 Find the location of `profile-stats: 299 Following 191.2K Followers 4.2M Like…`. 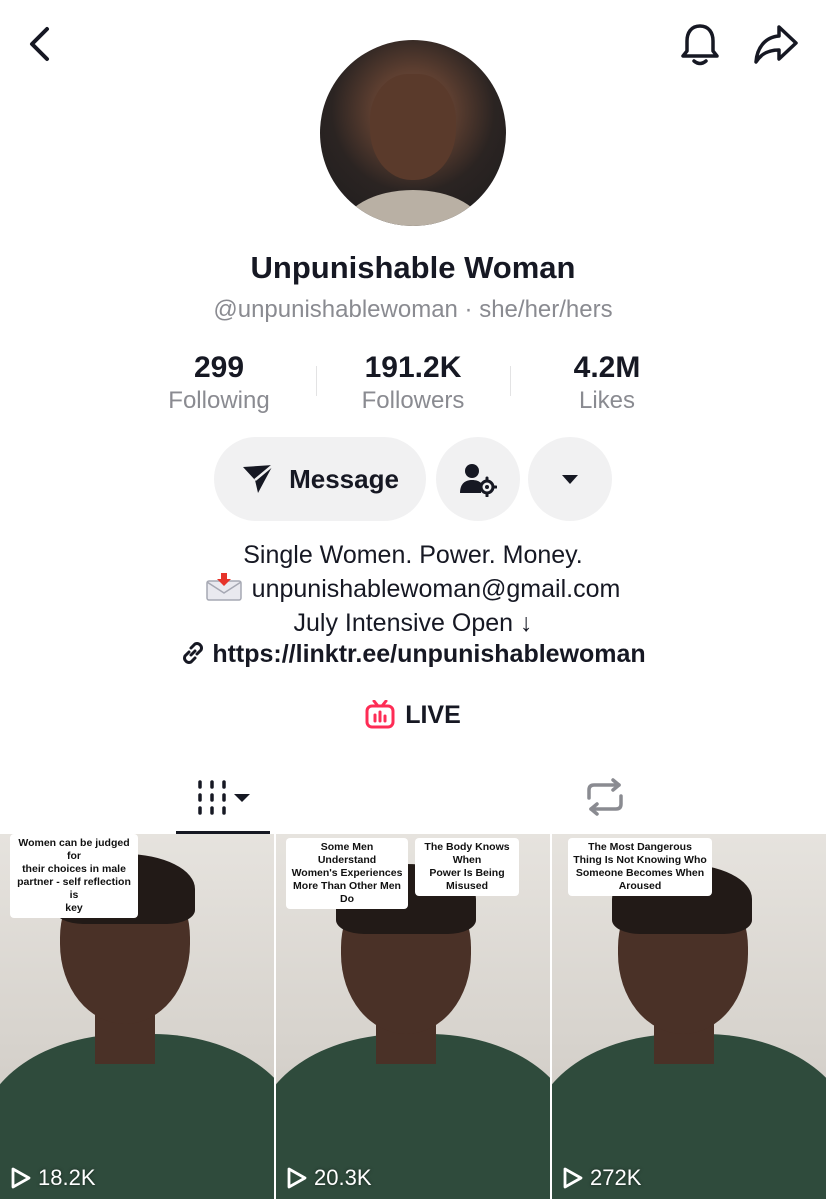

profile-stats: 299 Following 191.2K Followers 4.2M Like… is located at coordinates (413, 385).